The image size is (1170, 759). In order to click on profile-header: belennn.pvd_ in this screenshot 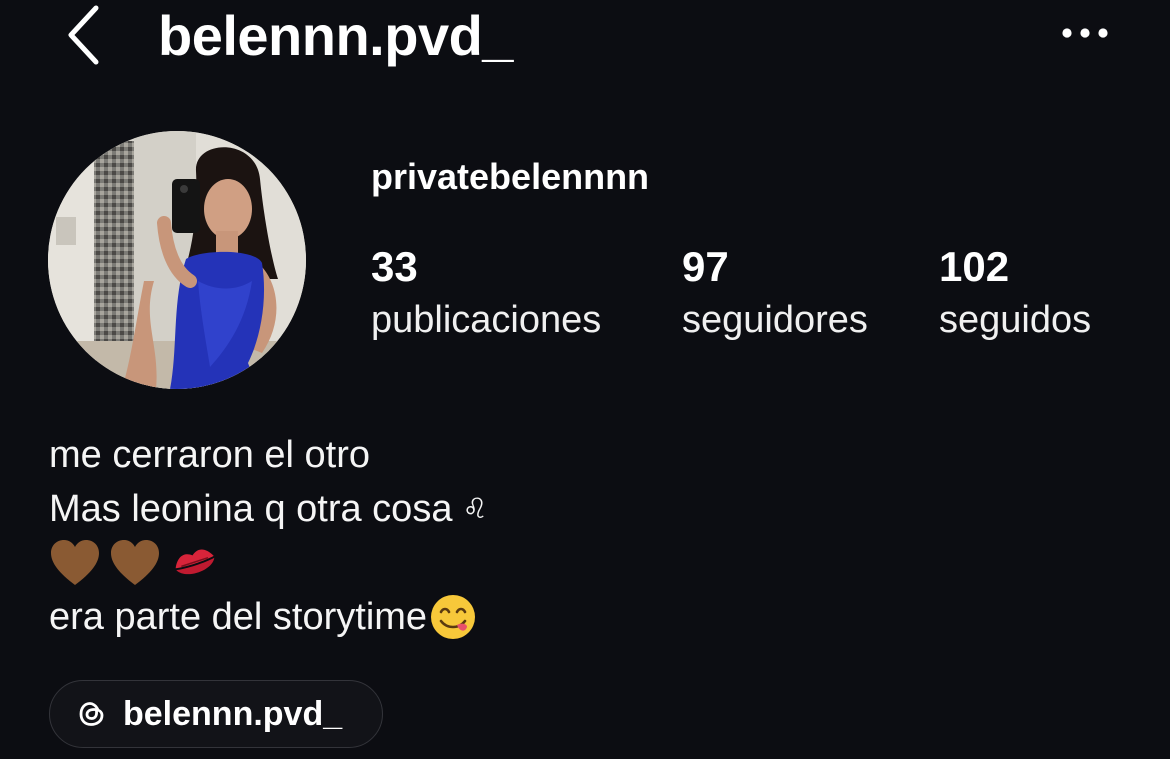, I will do `click(585, 40)`.